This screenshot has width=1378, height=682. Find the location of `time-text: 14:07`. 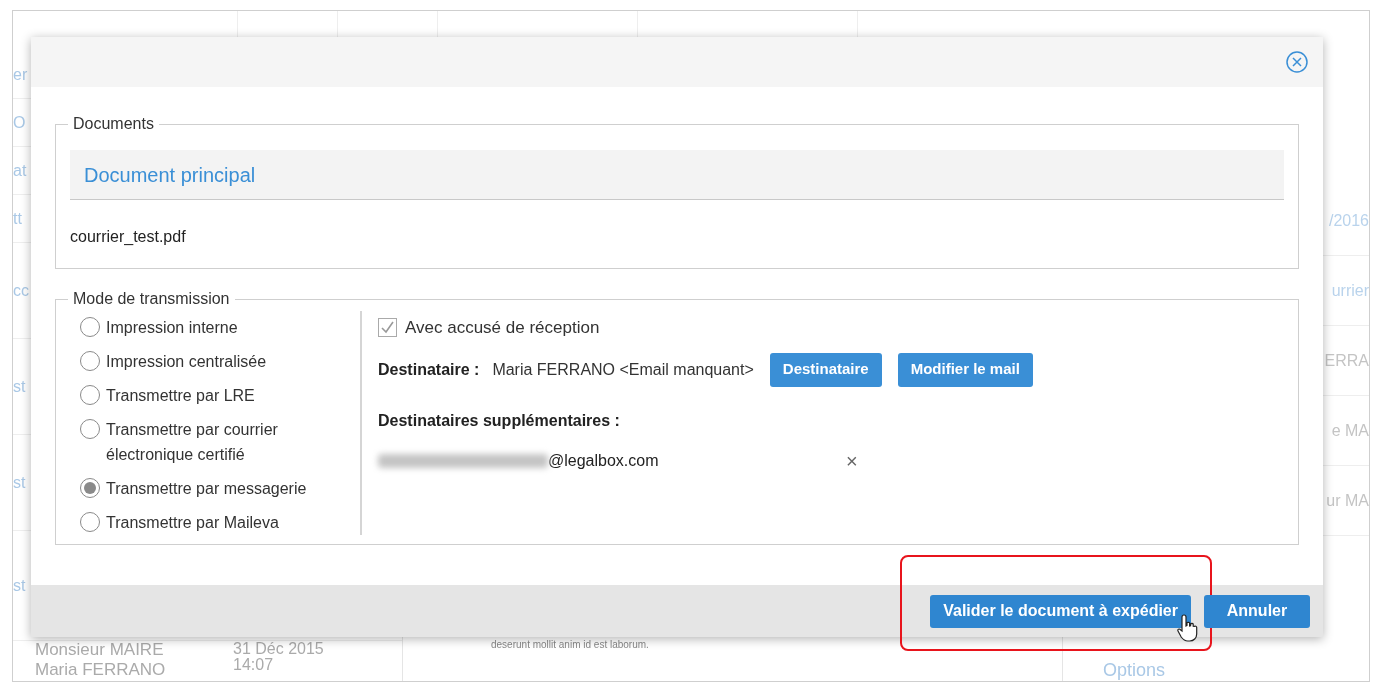

time-text: 14:07 is located at coordinates (253, 665).